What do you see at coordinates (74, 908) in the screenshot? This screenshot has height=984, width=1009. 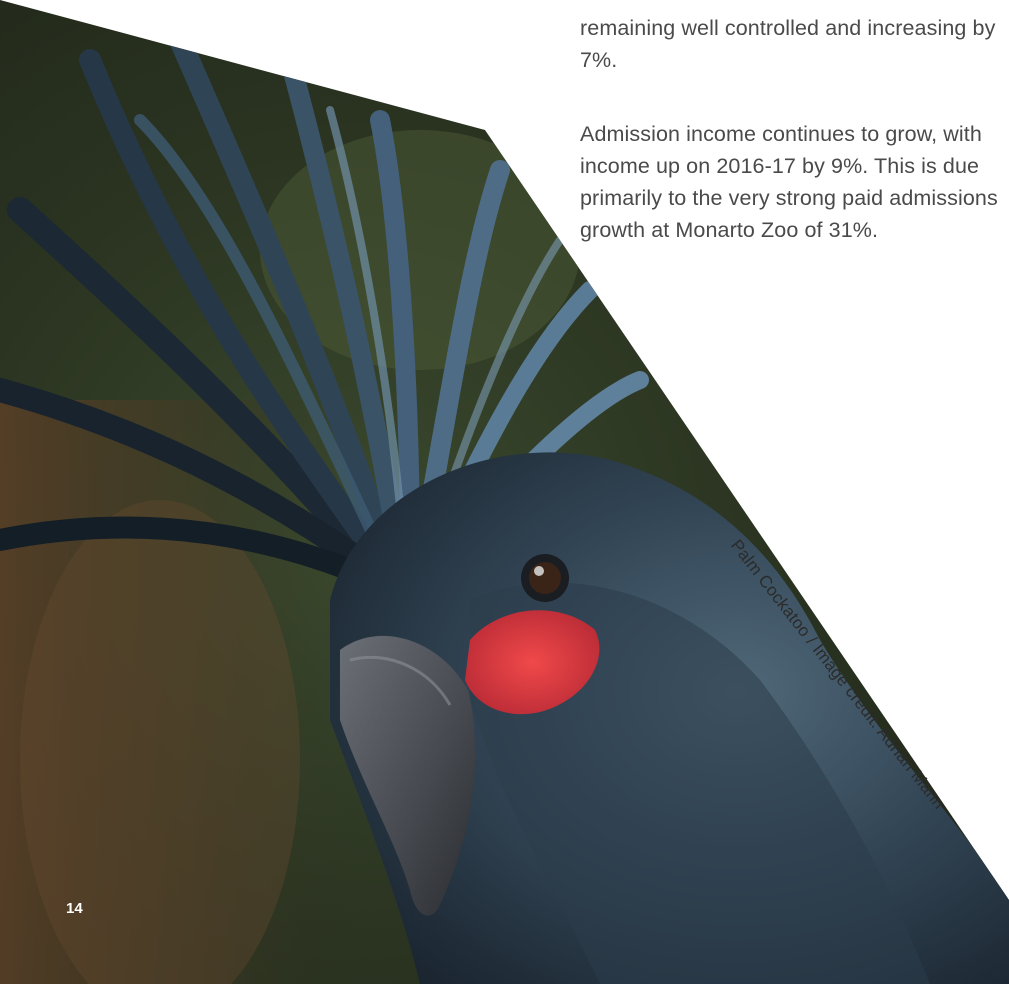 I see `page-number: 14` at bounding box center [74, 908].